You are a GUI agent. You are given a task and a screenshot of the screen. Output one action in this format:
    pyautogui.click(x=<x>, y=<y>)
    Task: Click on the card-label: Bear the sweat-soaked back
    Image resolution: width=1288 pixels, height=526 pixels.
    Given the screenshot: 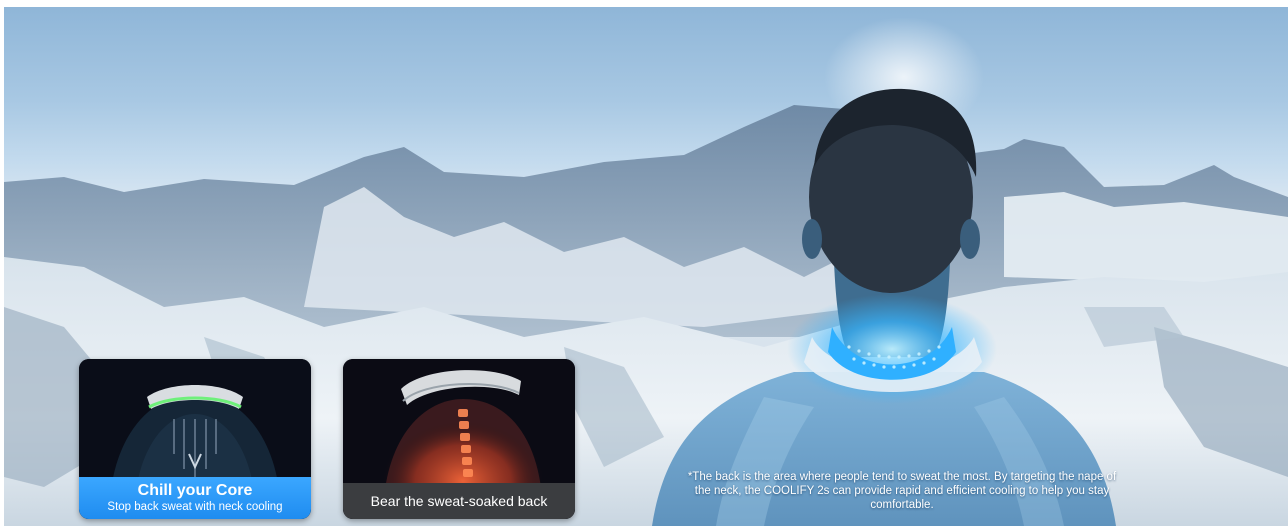 What is the action you would take?
    pyautogui.click(x=459, y=501)
    